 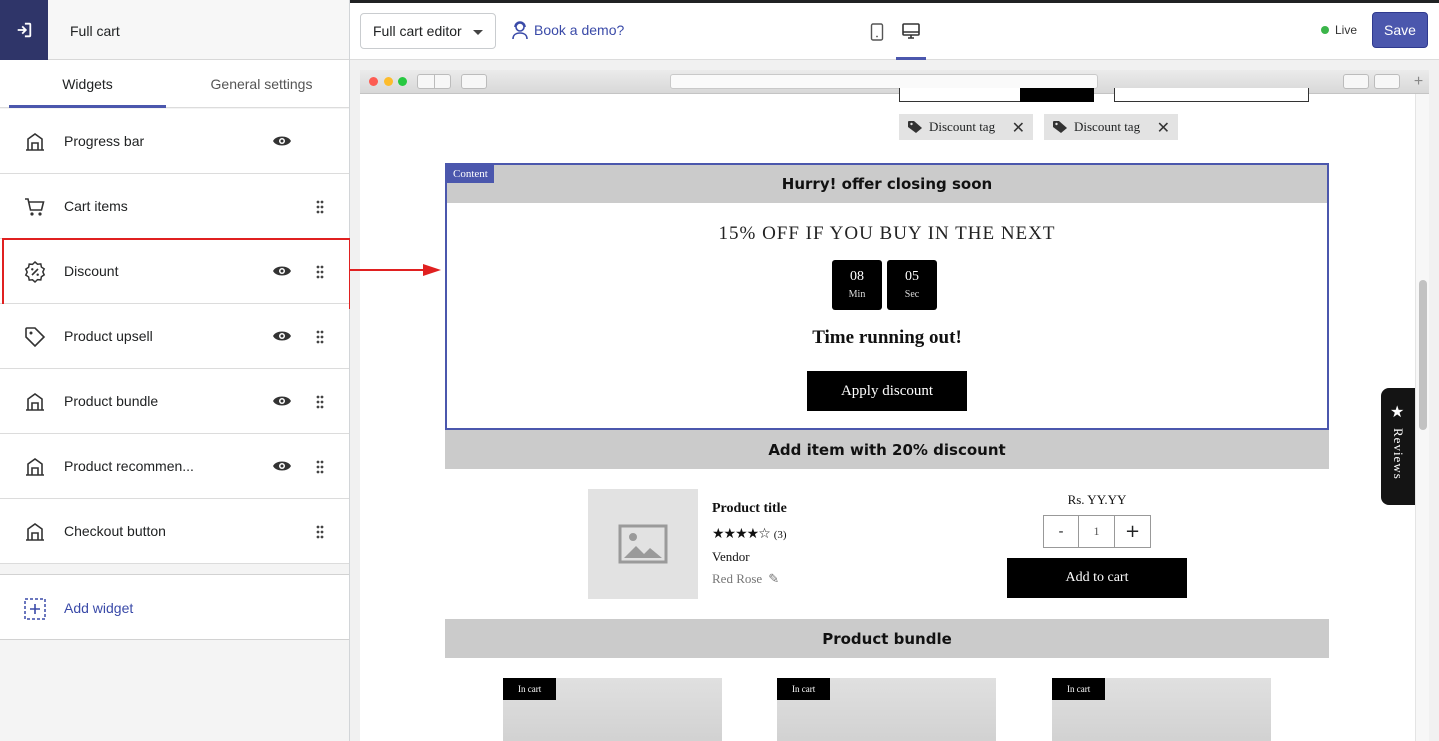 I want to click on discount-tag: Discount tag ✕, so click(x=1111, y=127).